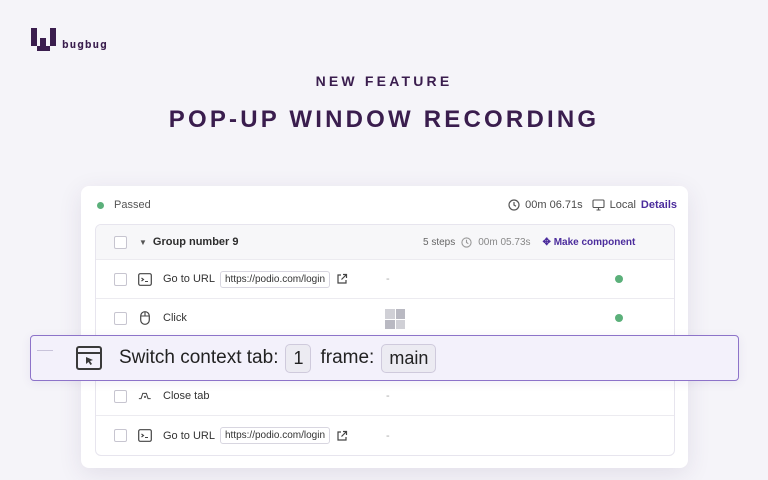 Image resolution: width=768 pixels, height=480 pixels. I want to click on group-checkbox, so click(120, 242).